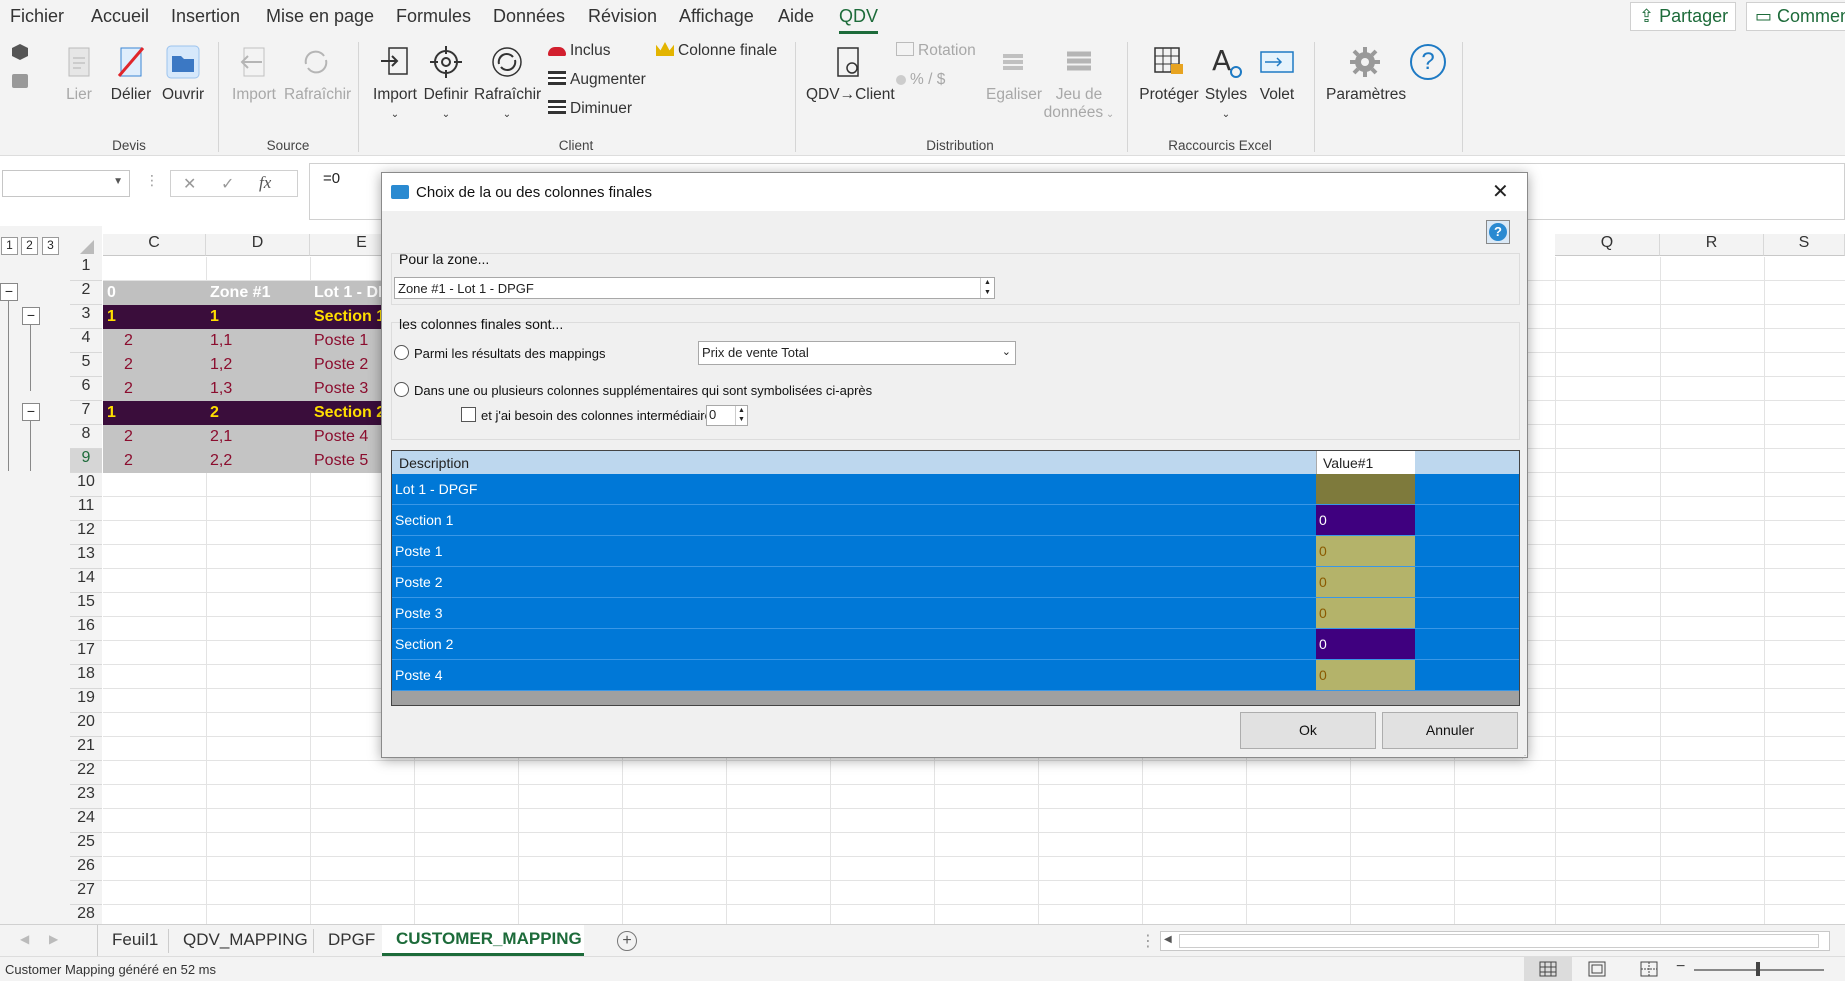  What do you see at coordinates (401, 389) in the screenshot?
I see `extra-columns-radio` at bounding box center [401, 389].